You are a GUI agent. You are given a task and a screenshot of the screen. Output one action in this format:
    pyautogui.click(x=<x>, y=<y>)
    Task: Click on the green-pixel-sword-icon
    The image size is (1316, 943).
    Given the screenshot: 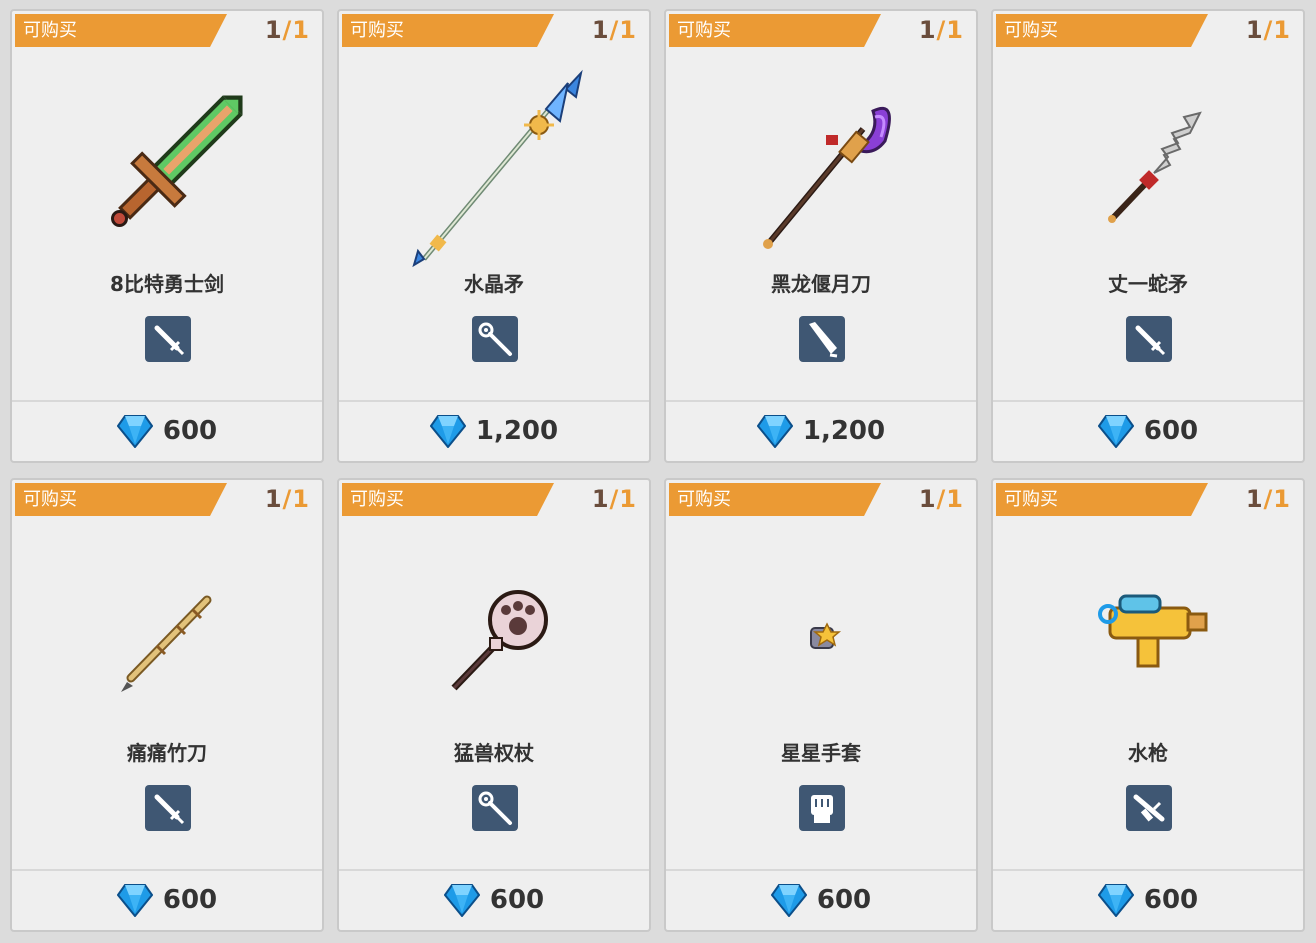 What is the action you would take?
    pyautogui.click(x=177, y=161)
    